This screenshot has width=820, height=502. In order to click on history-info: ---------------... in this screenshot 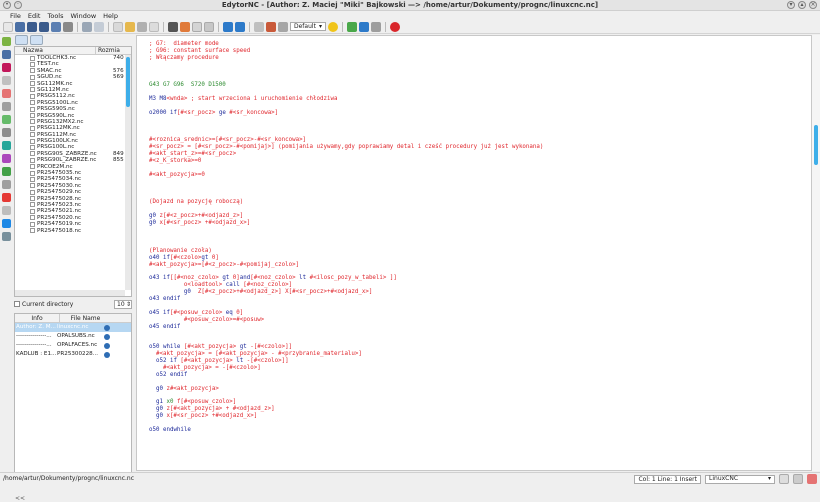, I will do `click(34, 345)`.